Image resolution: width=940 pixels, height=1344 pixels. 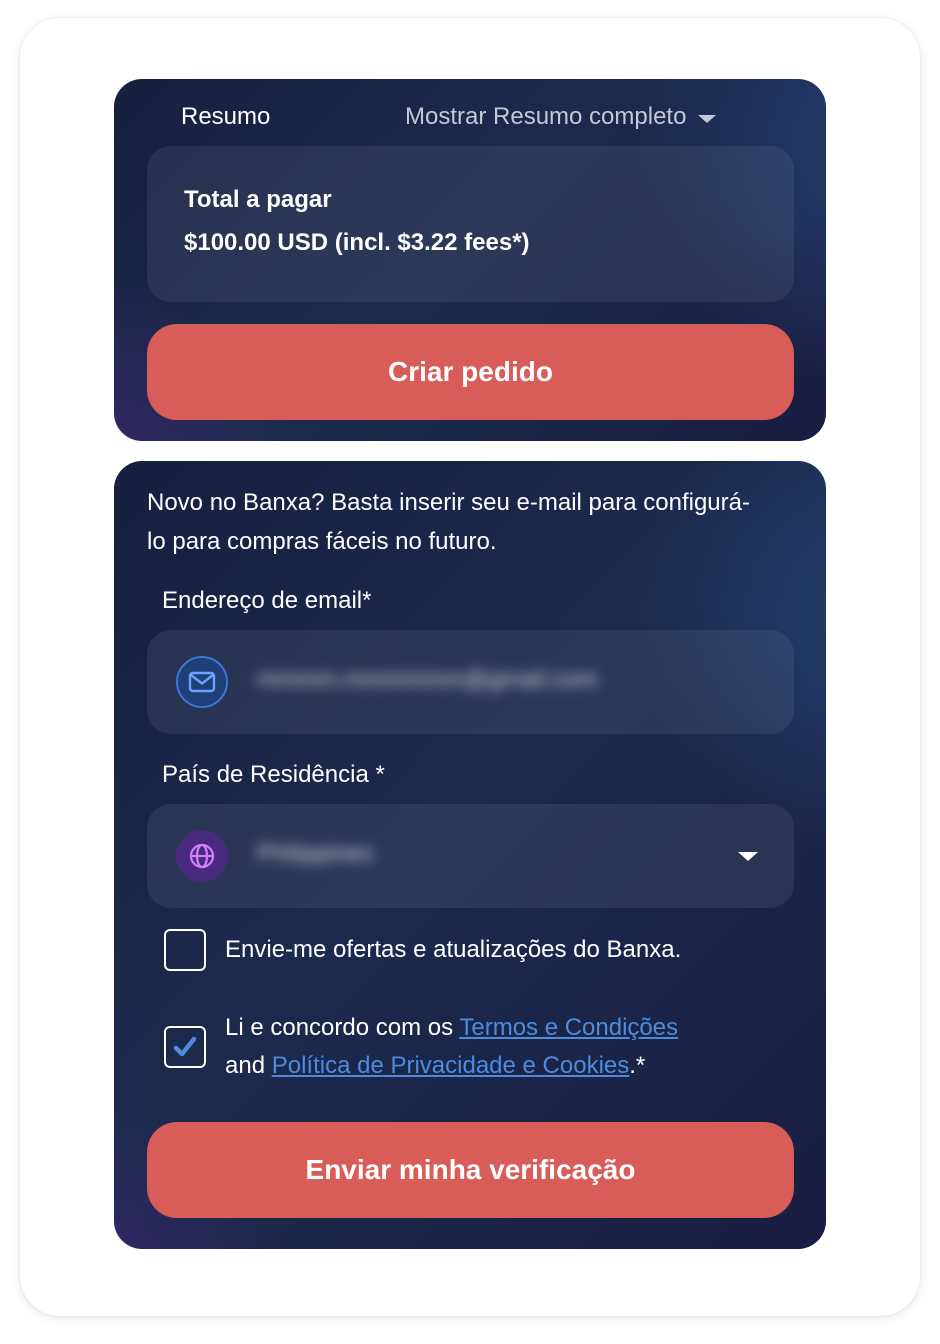 I want to click on checkmark-icon, so click(x=185, y=1046).